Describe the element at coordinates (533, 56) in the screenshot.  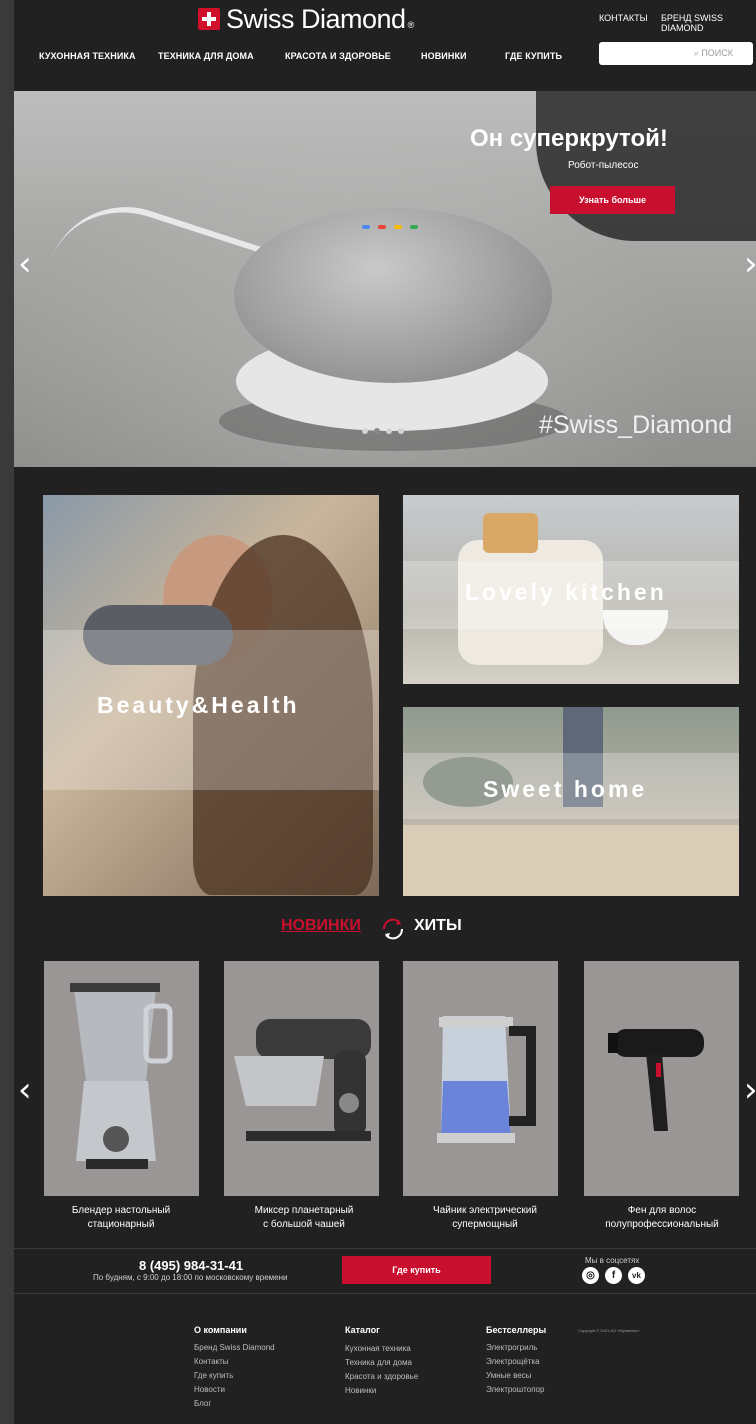
I see `nav-where-to-buy: ГДЕ КУПИТЬ` at that location.